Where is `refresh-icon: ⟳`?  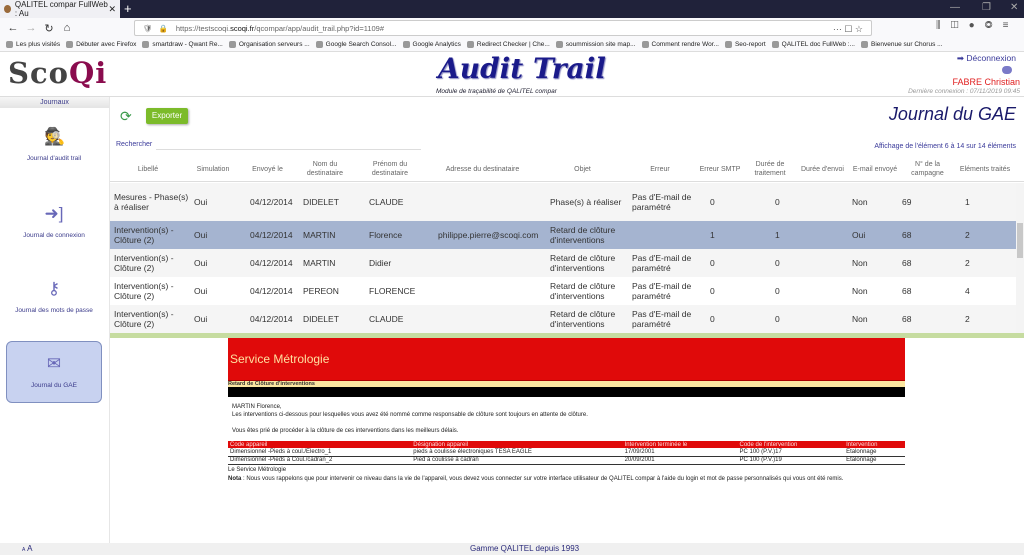 refresh-icon: ⟳ is located at coordinates (126, 116).